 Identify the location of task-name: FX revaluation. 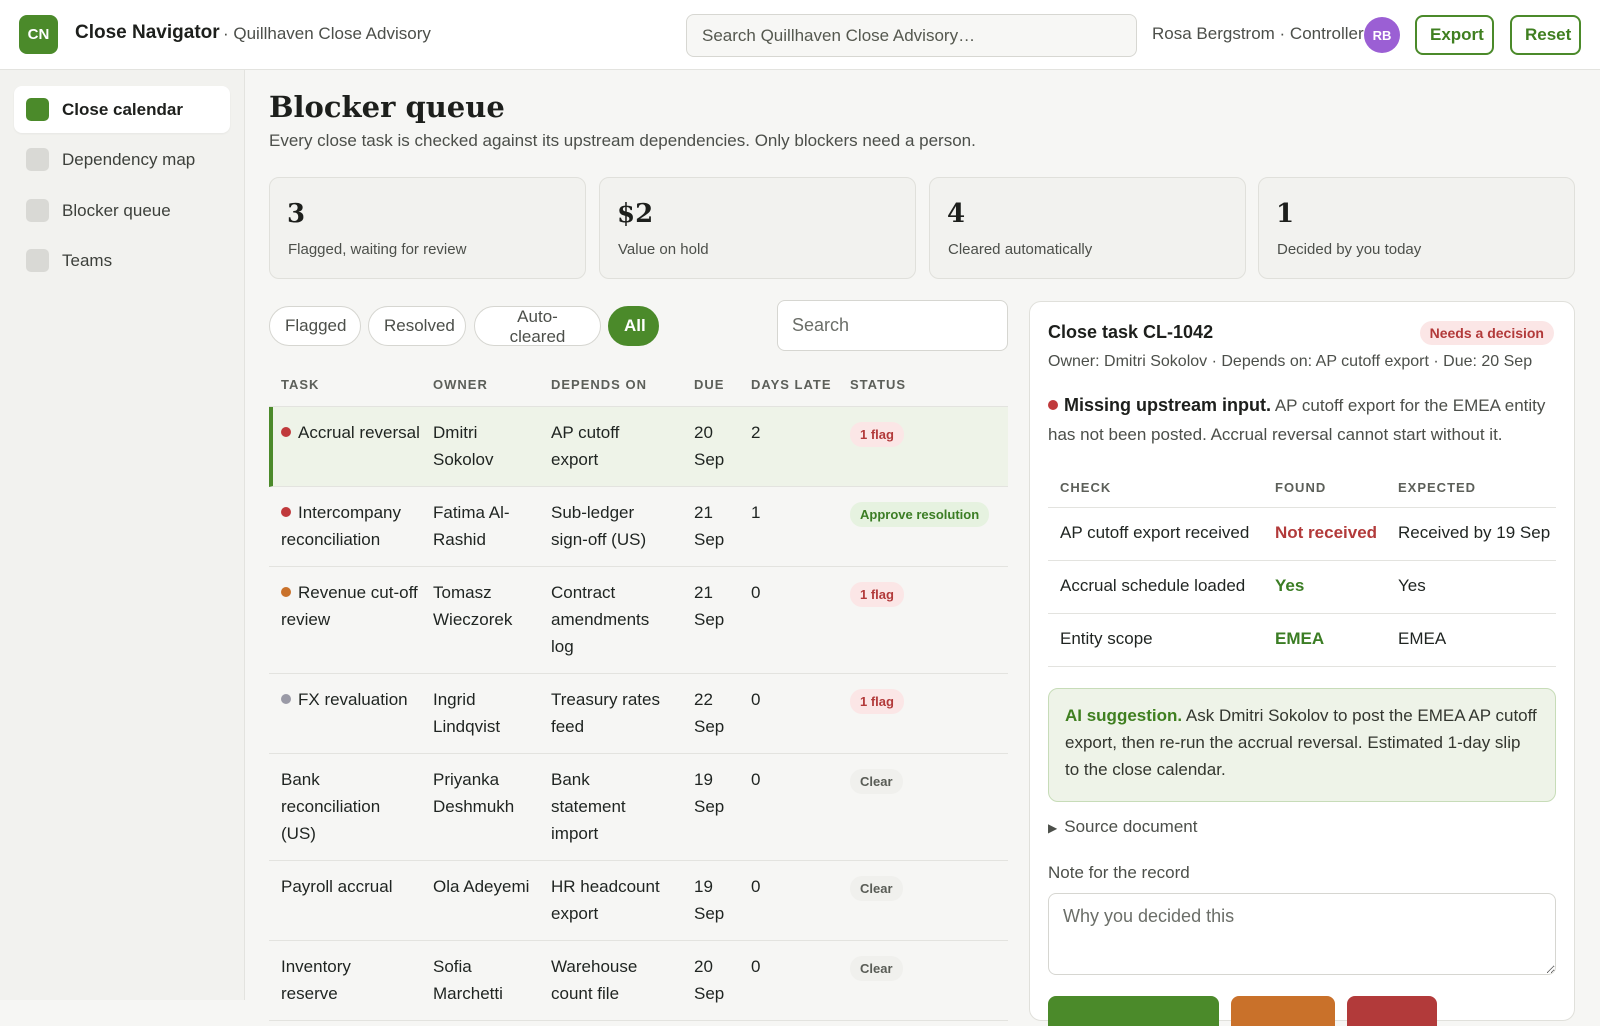
(353, 699).